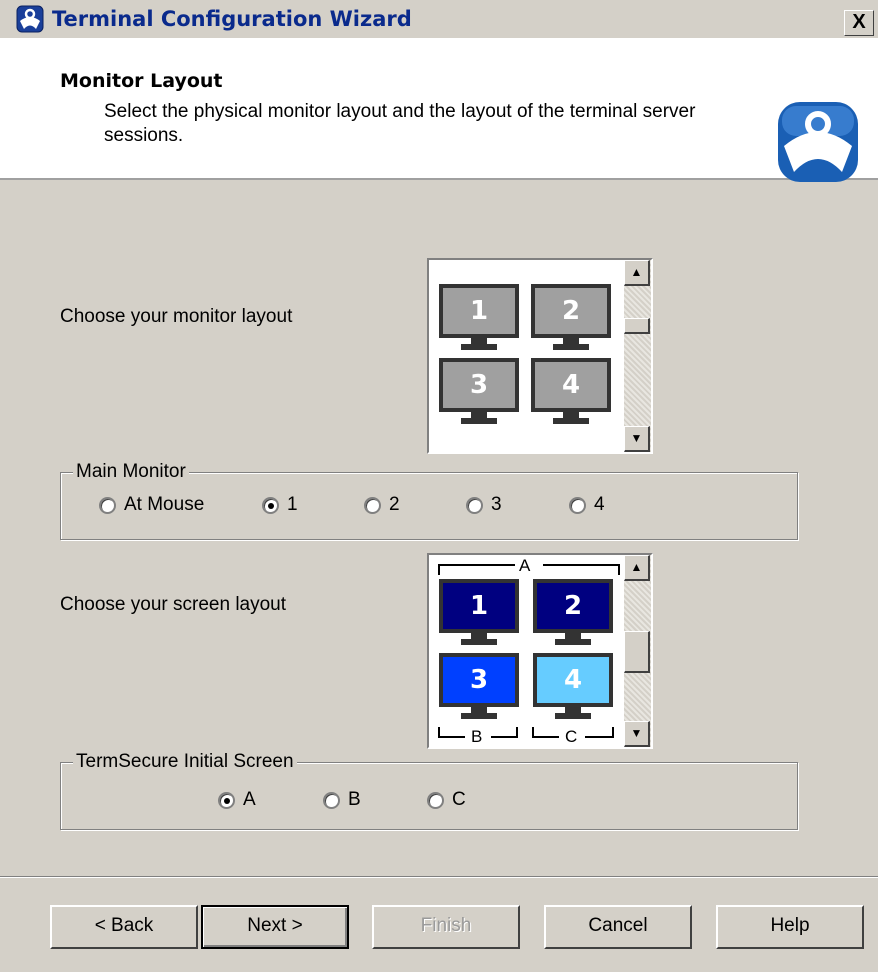 Image resolution: width=878 pixels, height=972 pixels. I want to click on screen-graphic: 1, so click(479, 612).